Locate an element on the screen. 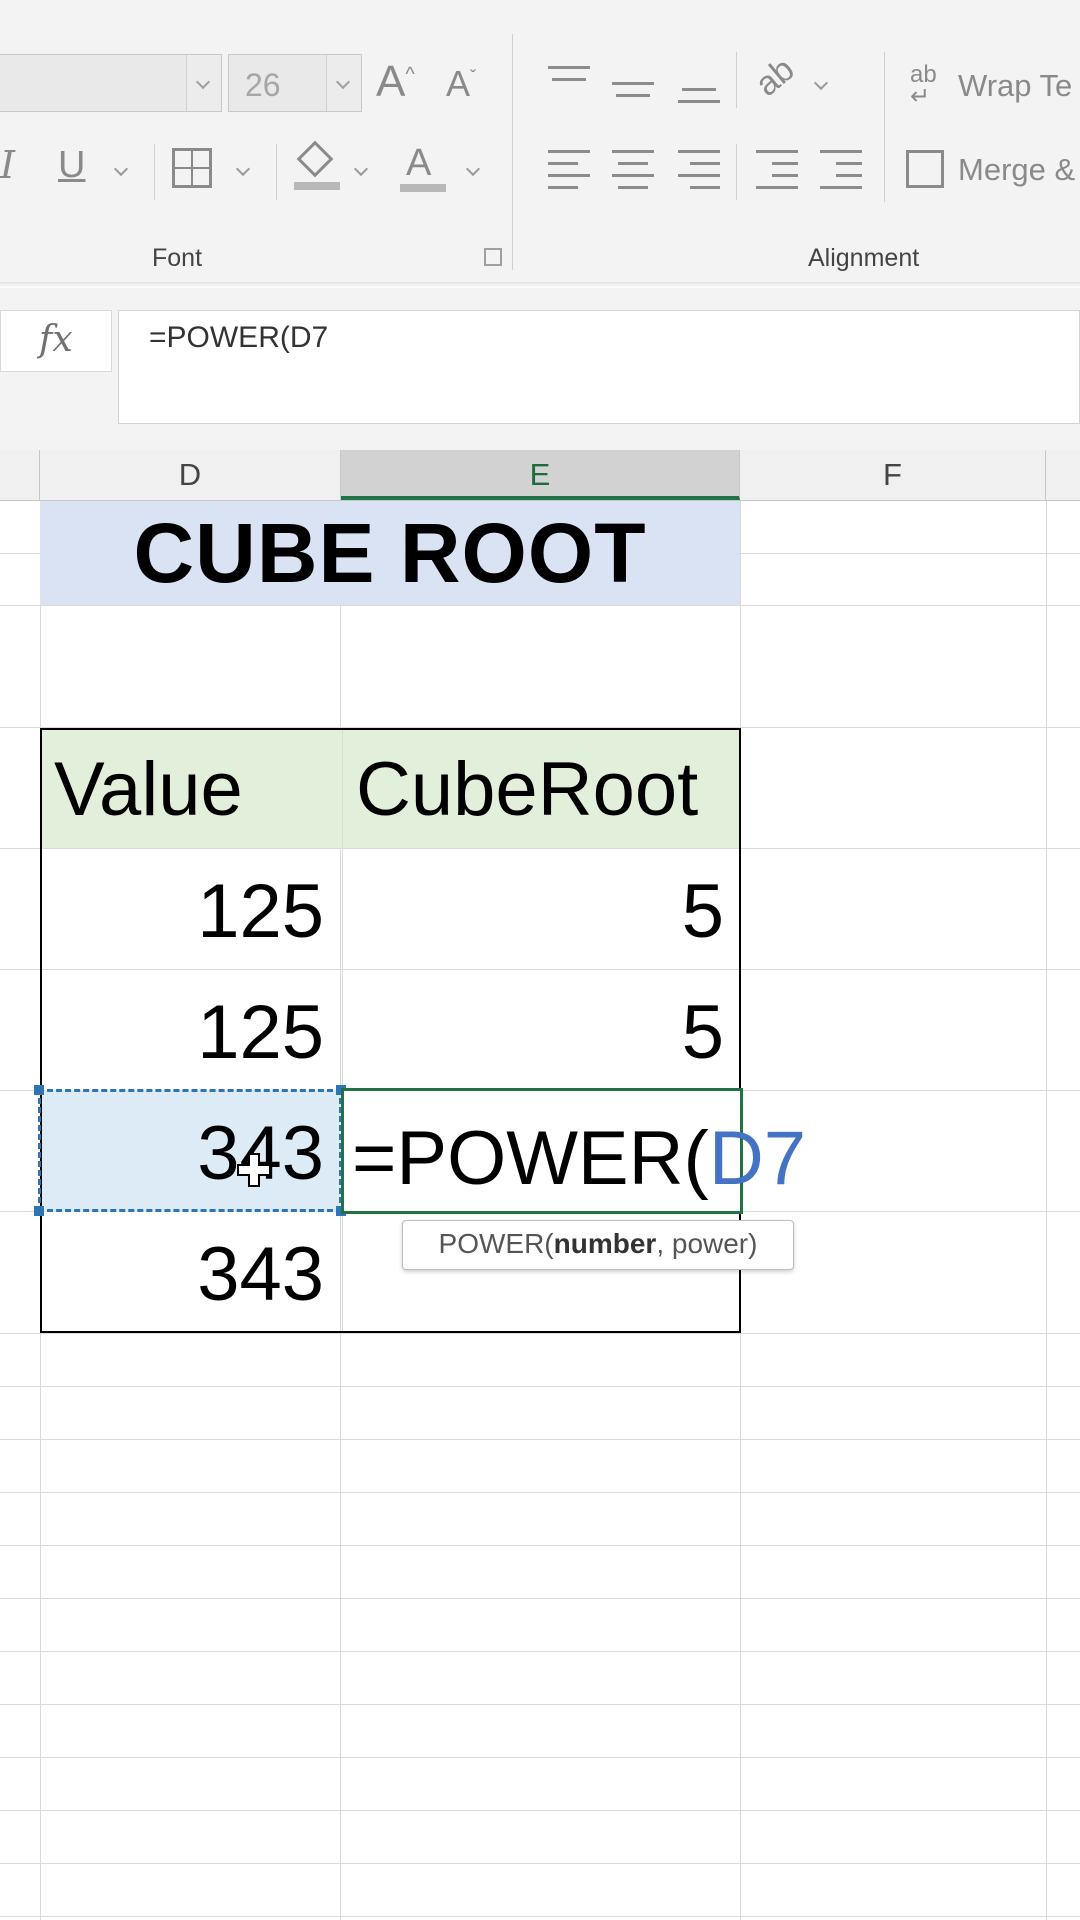 The width and height of the screenshot is (1080, 1920). decrease-indent-icon is located at coordinates (777, 174).